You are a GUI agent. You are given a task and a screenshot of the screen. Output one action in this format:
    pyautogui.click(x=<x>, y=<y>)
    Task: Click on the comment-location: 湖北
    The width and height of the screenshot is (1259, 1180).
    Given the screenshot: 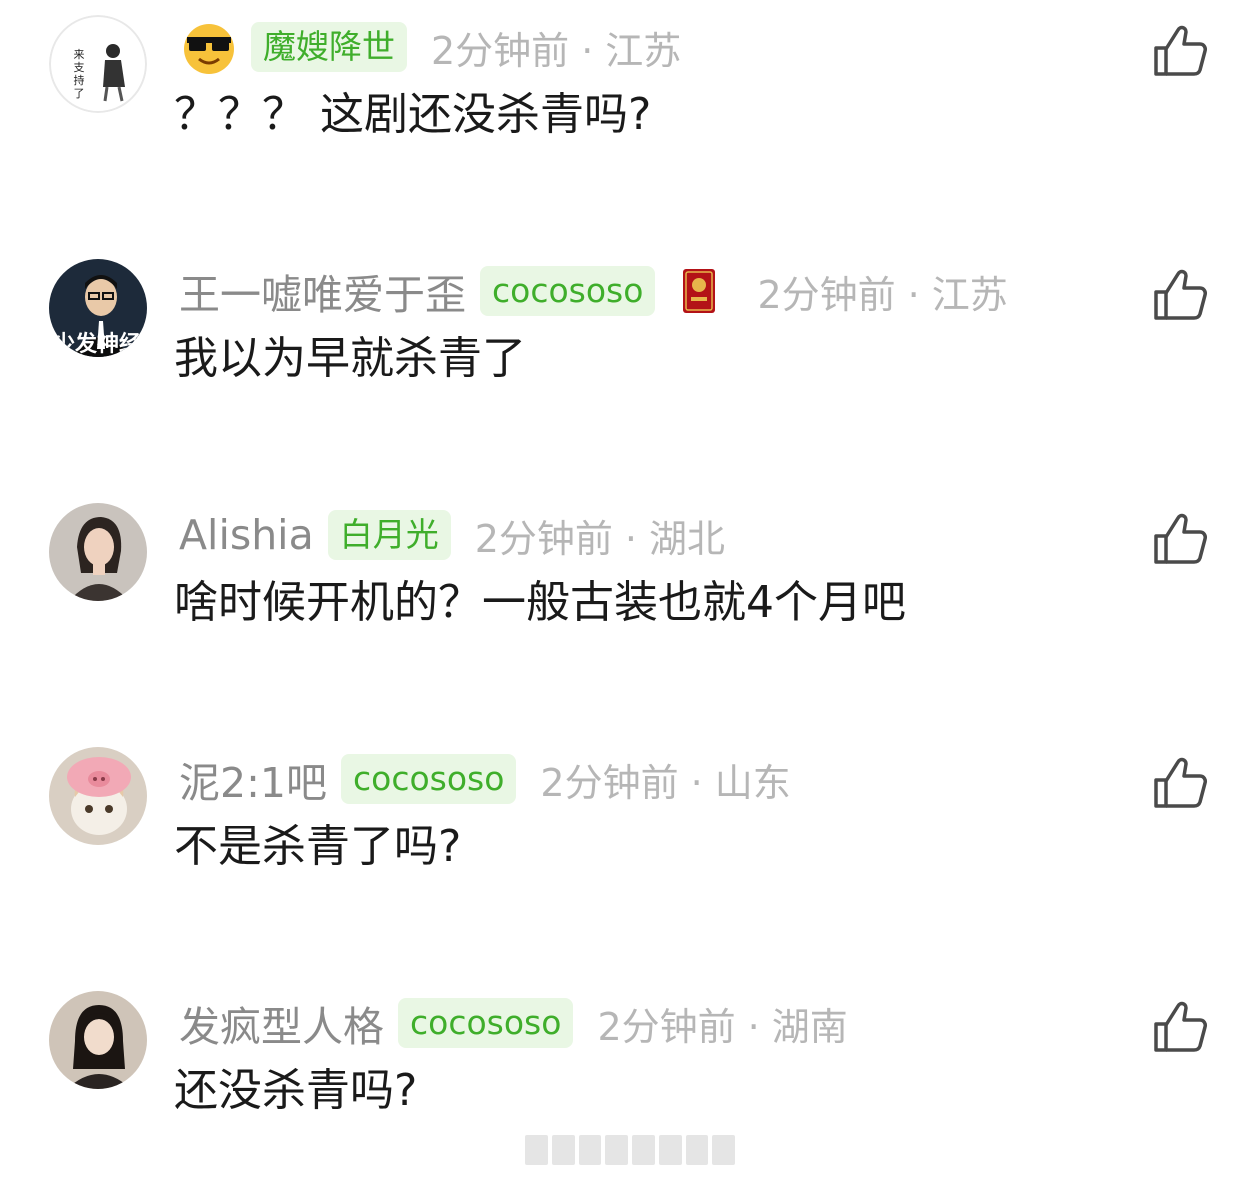 What is the action you would take?
    pyautogui.click(x=686, y=538)
    